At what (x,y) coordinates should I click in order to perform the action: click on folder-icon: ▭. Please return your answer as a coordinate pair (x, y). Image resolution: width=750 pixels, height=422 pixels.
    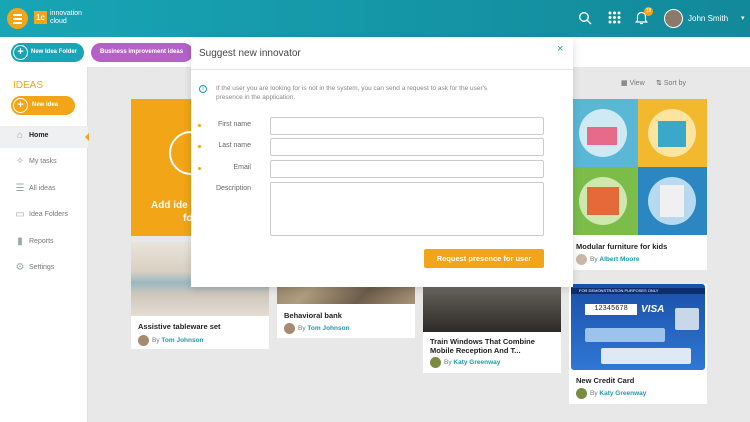
    Looking at the image, I should click on (20, 214).